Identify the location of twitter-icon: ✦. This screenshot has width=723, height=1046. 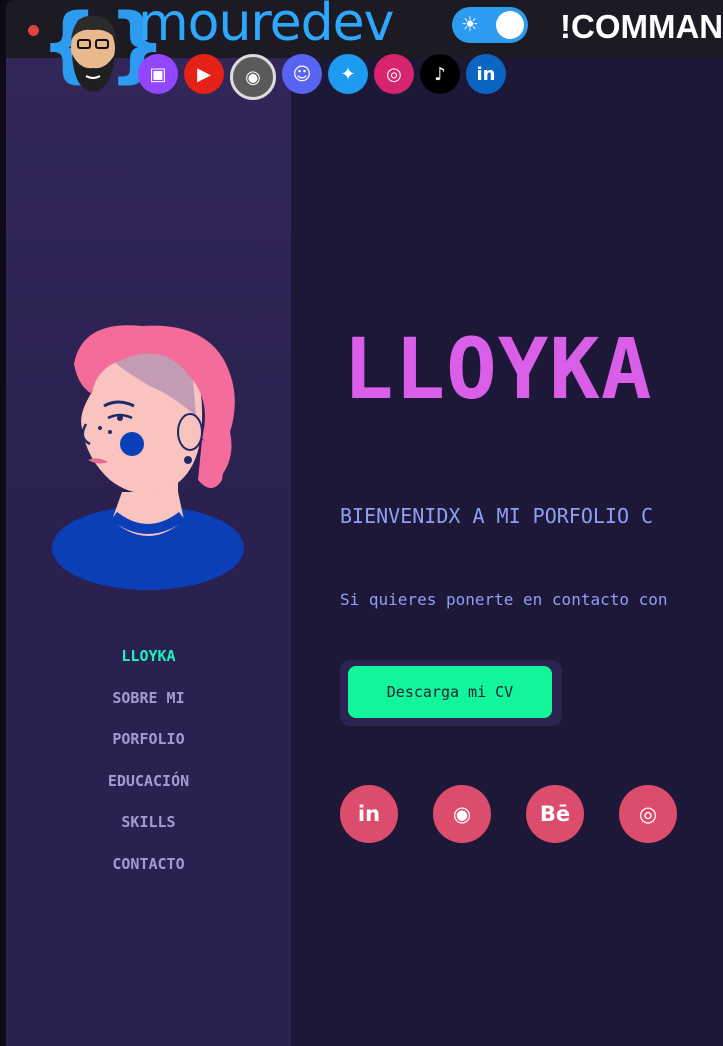
(348, 74).